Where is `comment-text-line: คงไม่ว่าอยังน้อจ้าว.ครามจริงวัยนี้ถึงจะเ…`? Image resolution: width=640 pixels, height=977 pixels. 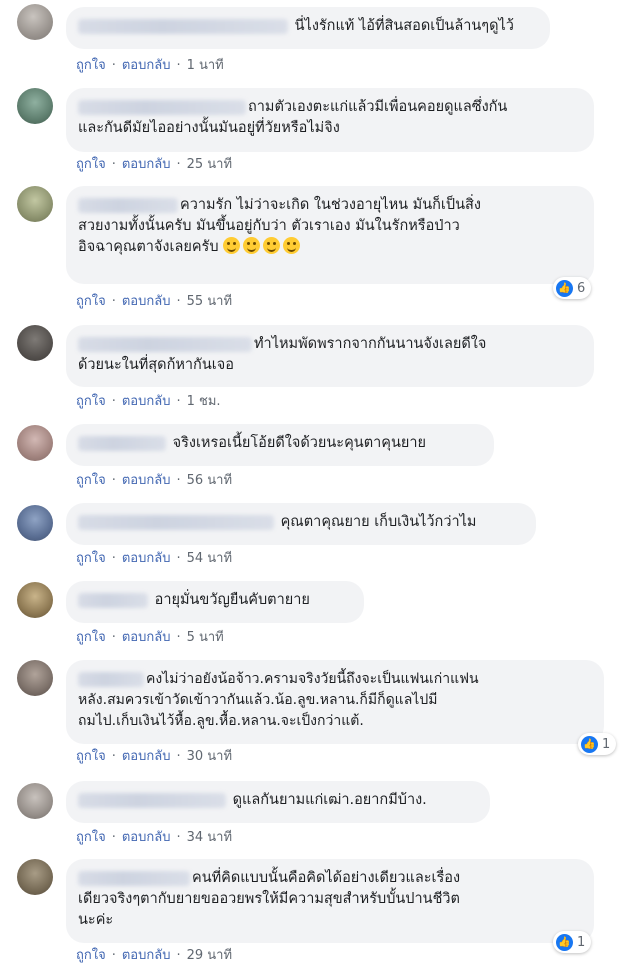
comment-text-line: คงไม่ว่าอยังน้อจ้าว.ครามจริงวัยนี้ถึงจะเ… is located at coordinates (312, 679).